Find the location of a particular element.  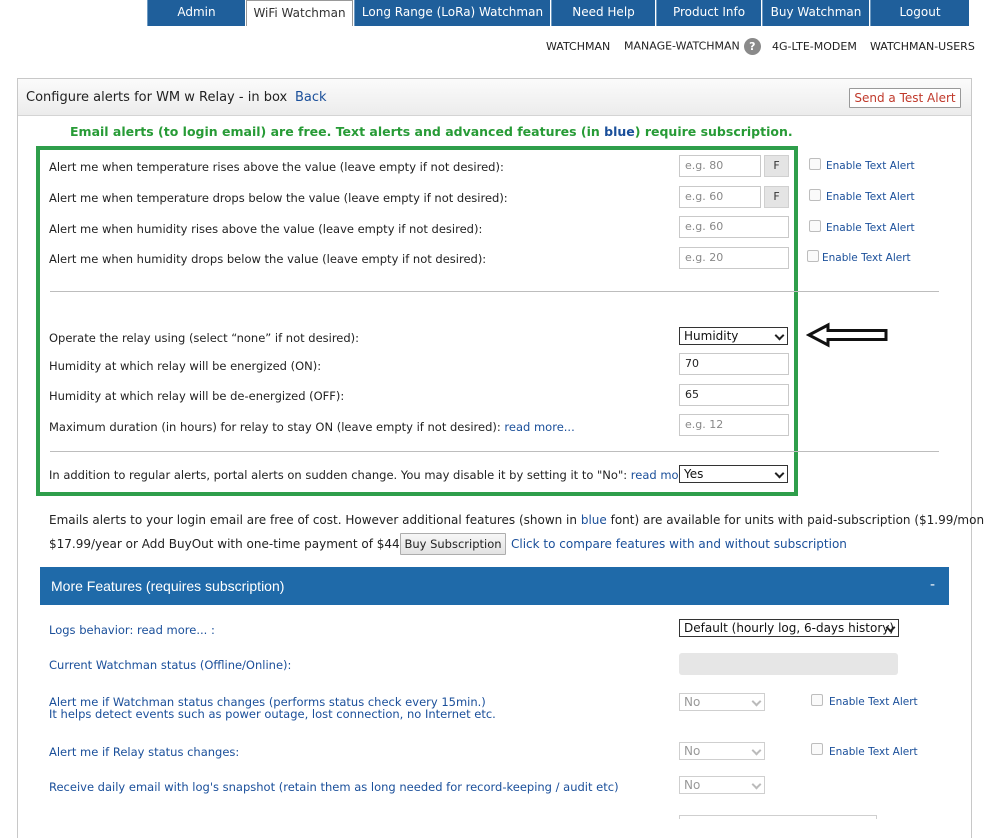

tab-need-help: Need Help is located at coordinates (603, 13).